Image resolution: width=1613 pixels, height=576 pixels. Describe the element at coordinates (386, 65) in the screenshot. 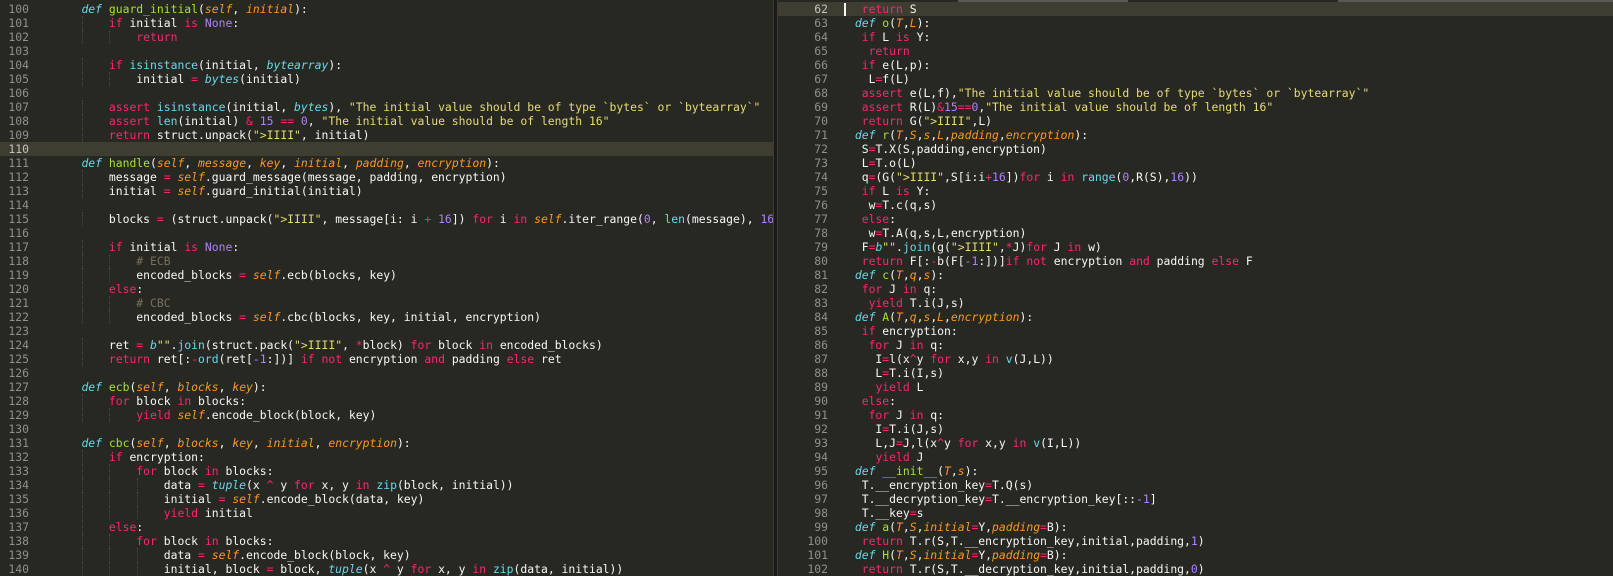

I see `code-line: 104 if isinstance(initial, bytearray):` at that location.